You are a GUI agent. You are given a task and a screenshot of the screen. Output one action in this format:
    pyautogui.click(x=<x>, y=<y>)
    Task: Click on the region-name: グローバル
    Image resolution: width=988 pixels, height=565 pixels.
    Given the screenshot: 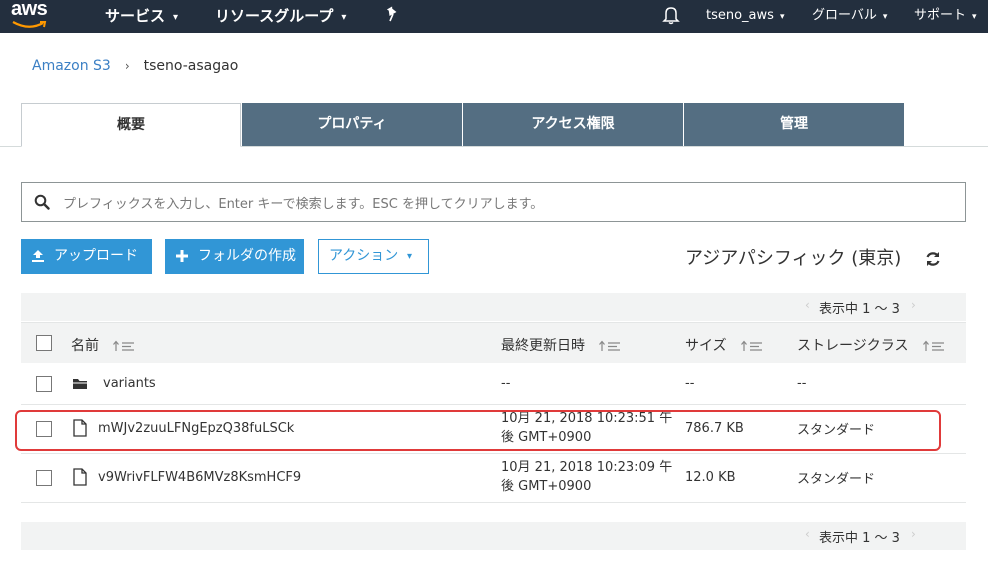 What is the action you would take?
    pyautogui.click(x=844, y=15)
    